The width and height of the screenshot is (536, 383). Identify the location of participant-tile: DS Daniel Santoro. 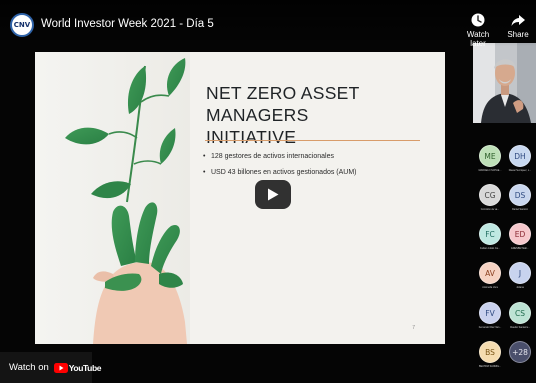
(520, 199).